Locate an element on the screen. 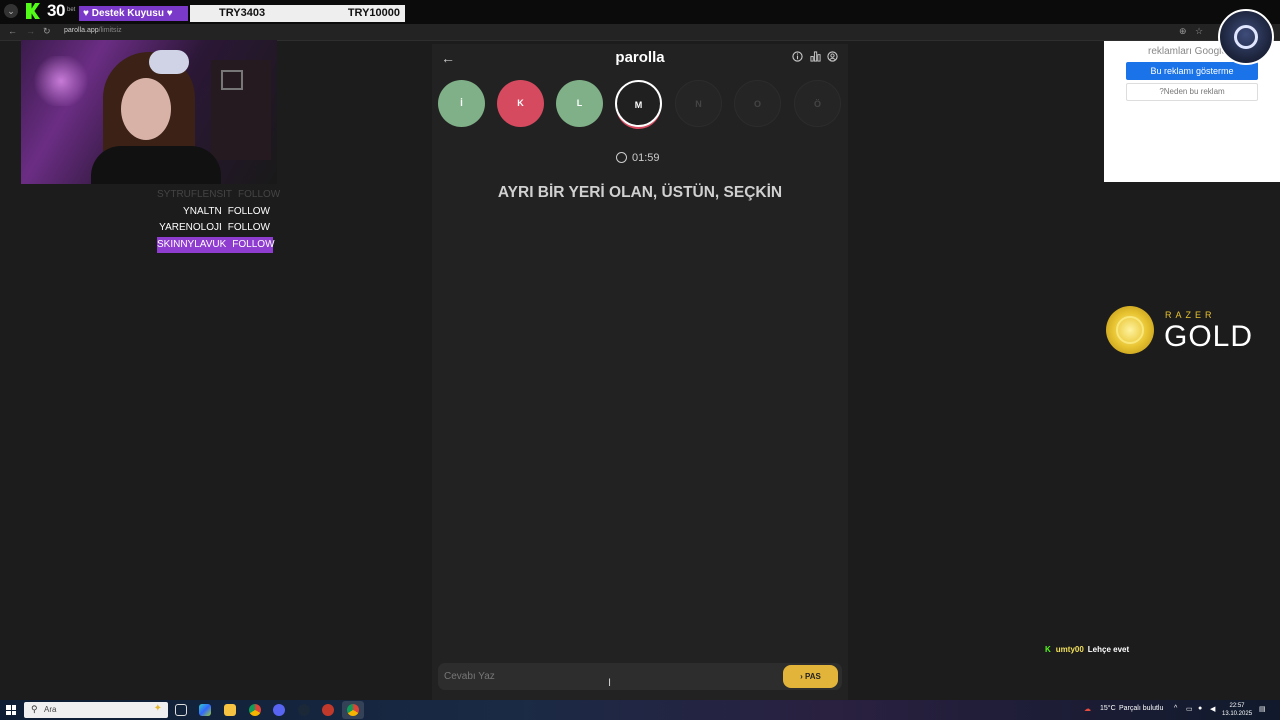  edge-icon is located at coordinates (205, 710).